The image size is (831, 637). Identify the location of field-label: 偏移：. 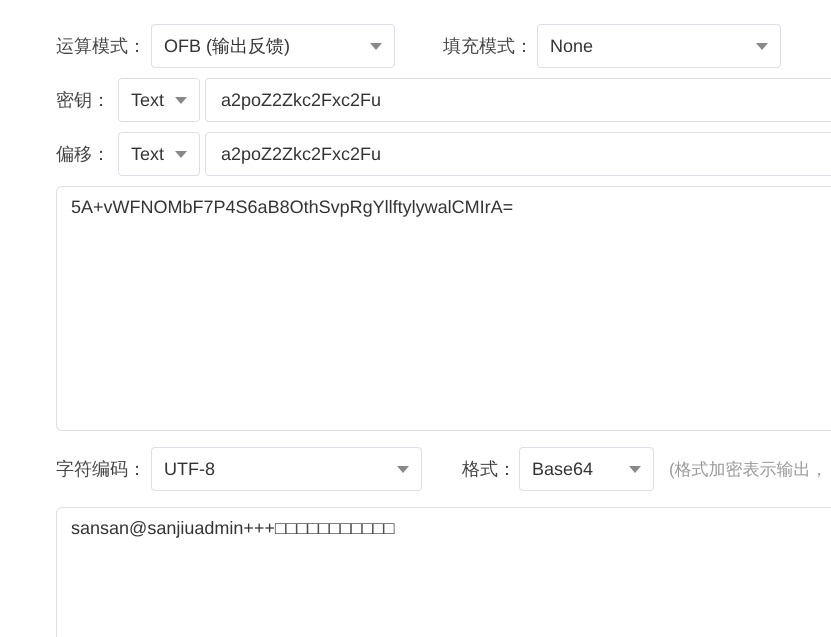
(83, 154).